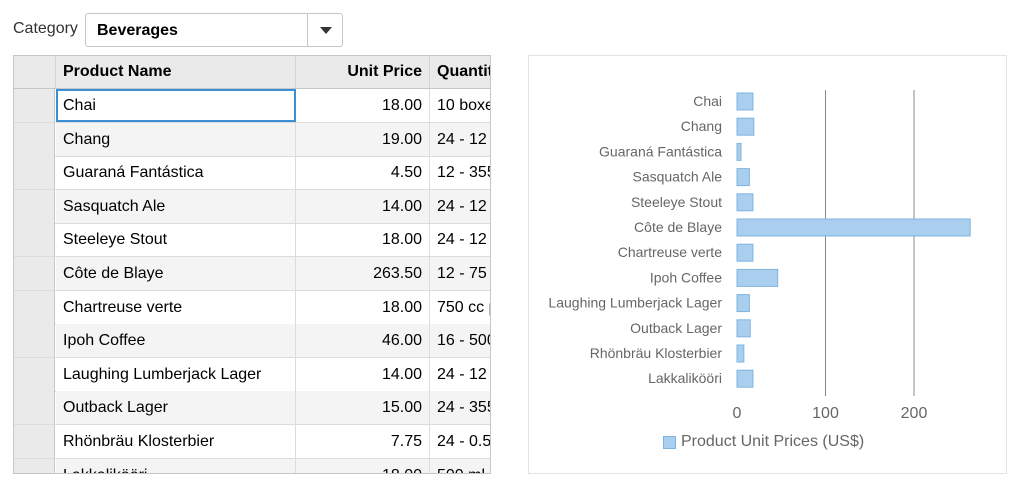  I want to click on legend-label: Product Unit Prices (US$), so click(773, 441).